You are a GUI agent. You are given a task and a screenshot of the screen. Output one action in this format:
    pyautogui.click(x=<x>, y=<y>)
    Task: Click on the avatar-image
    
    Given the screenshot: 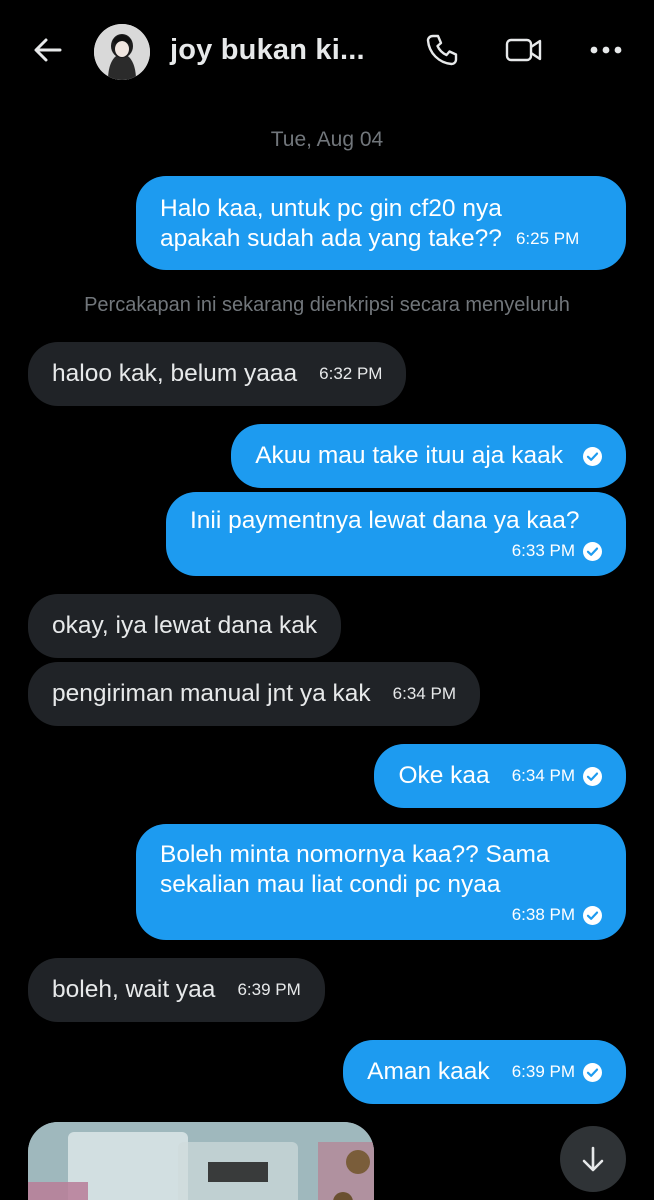 What is the action you would take?
    pyautogui.click(x=122, y=52)
    